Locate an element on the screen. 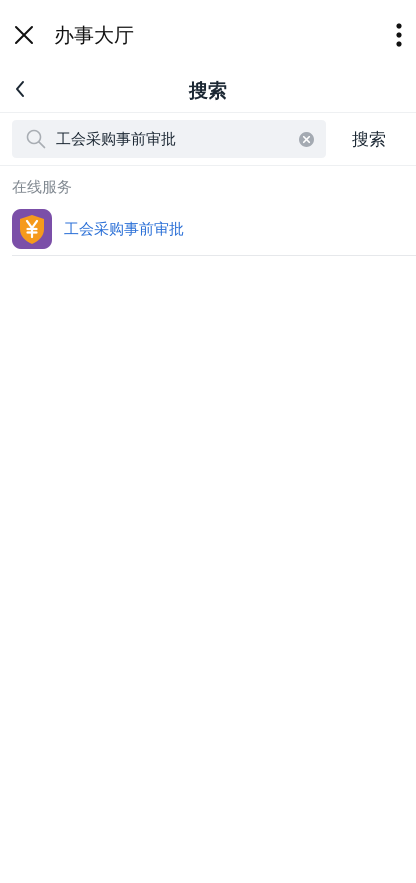  search-button: 搜索 is located at coordinates (363, 139).